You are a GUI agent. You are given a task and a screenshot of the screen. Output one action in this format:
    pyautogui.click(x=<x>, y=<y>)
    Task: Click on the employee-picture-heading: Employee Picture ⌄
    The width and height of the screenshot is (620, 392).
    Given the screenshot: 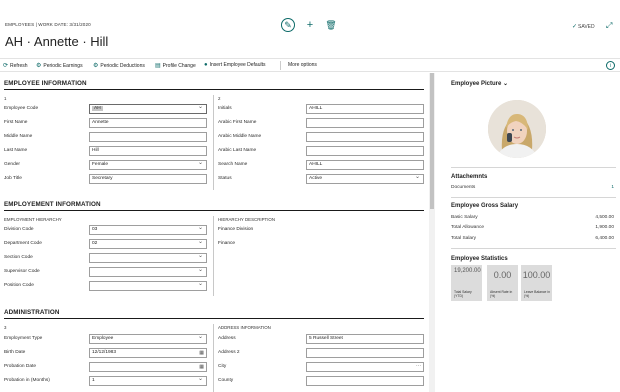 What is the action you would take?
    pyautogui.click(x=479, y=83)
    